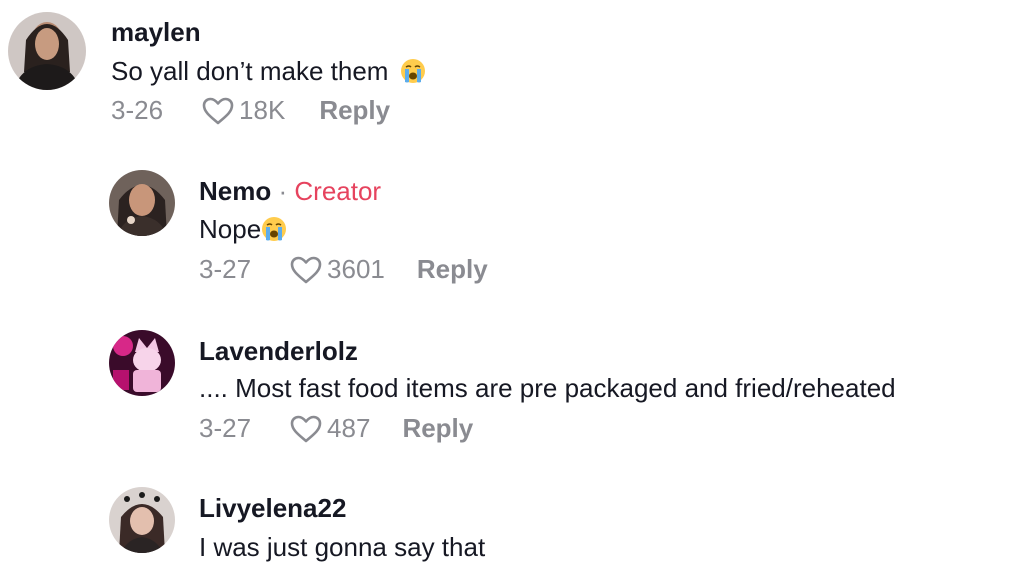 The height and width of the screenshot is (574, 1024). What do you see at coordinates (356, 269) in the screenshot?
I see `like-count: 3601` at bounding box center [356, 269].